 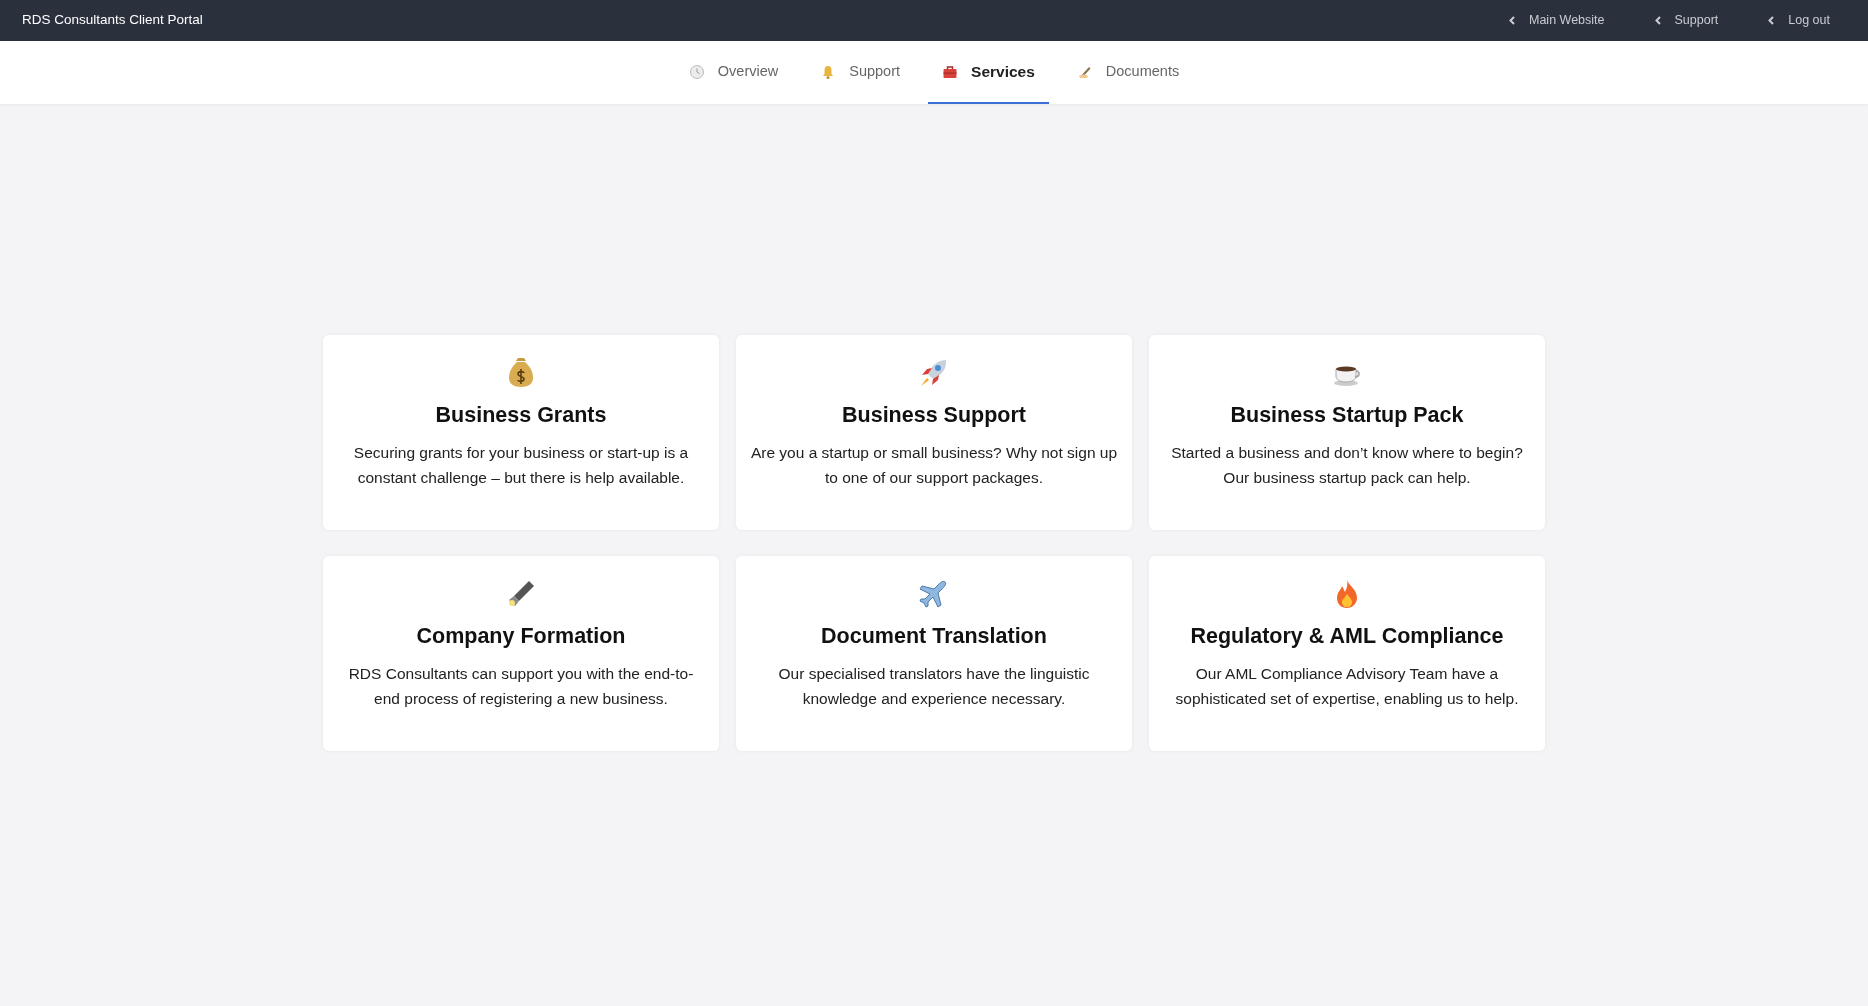 I want to click on service-description: Our AML Compliance Advisory Team have a sophisticated set of expertise, enabling us to help., so click(x=1347, y=686).